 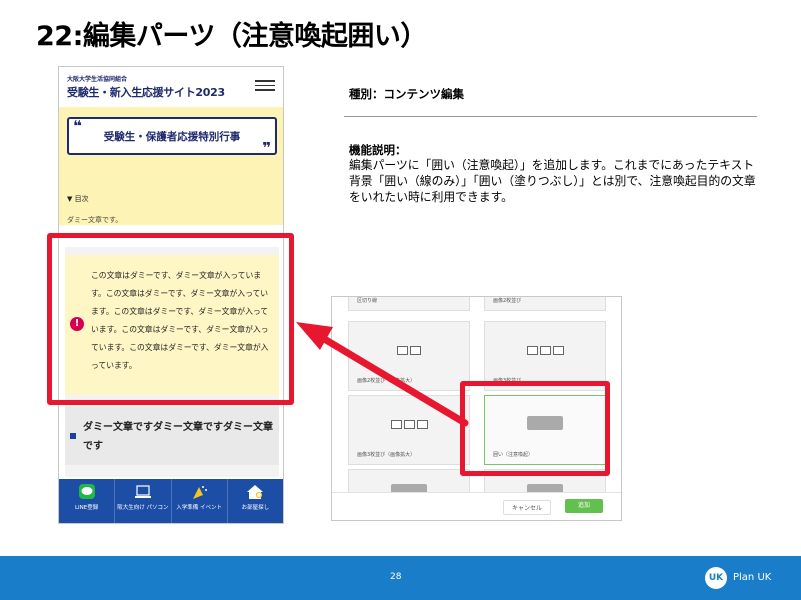 I want to click on pointer-arrow-icon, so click(x=382, y=374).